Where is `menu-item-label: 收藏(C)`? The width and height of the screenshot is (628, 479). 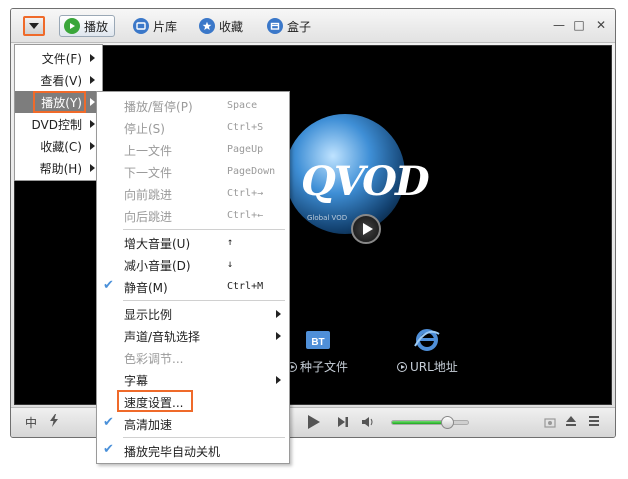
menu-item-label: 收藏(C) is located at coordinates (61, 147).